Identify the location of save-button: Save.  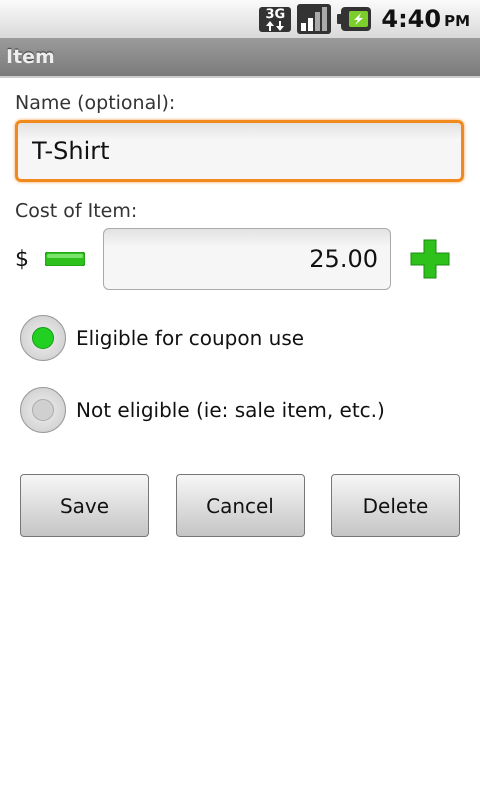
(84, 505).